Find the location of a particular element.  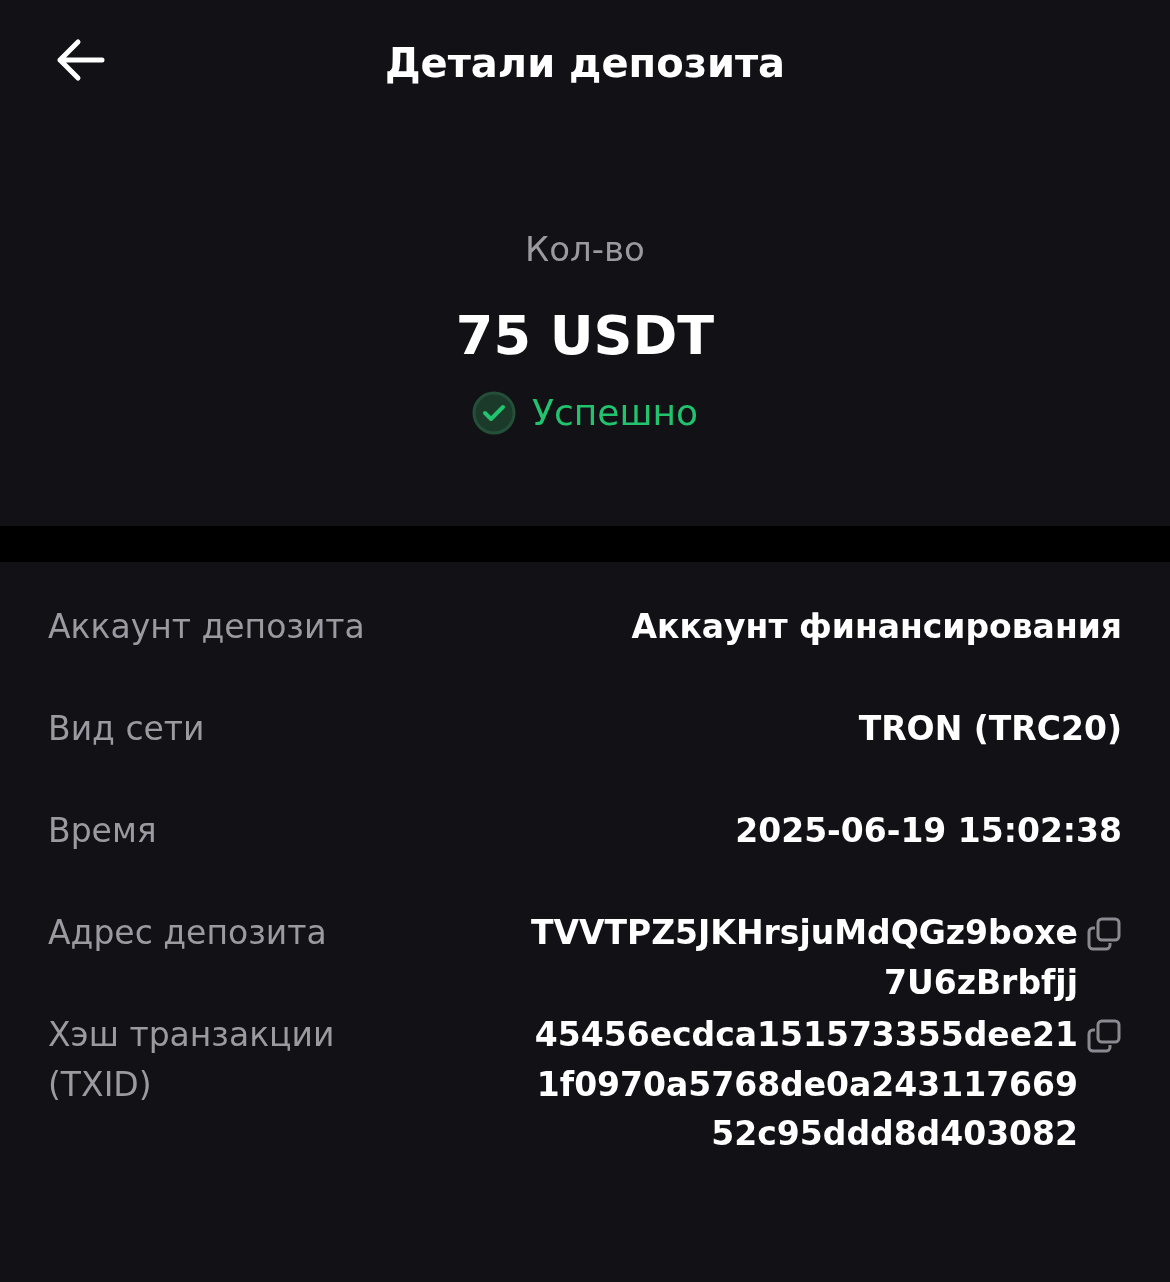

detail-value: Аккаунт финансирования is located at coordinates (876, 627).